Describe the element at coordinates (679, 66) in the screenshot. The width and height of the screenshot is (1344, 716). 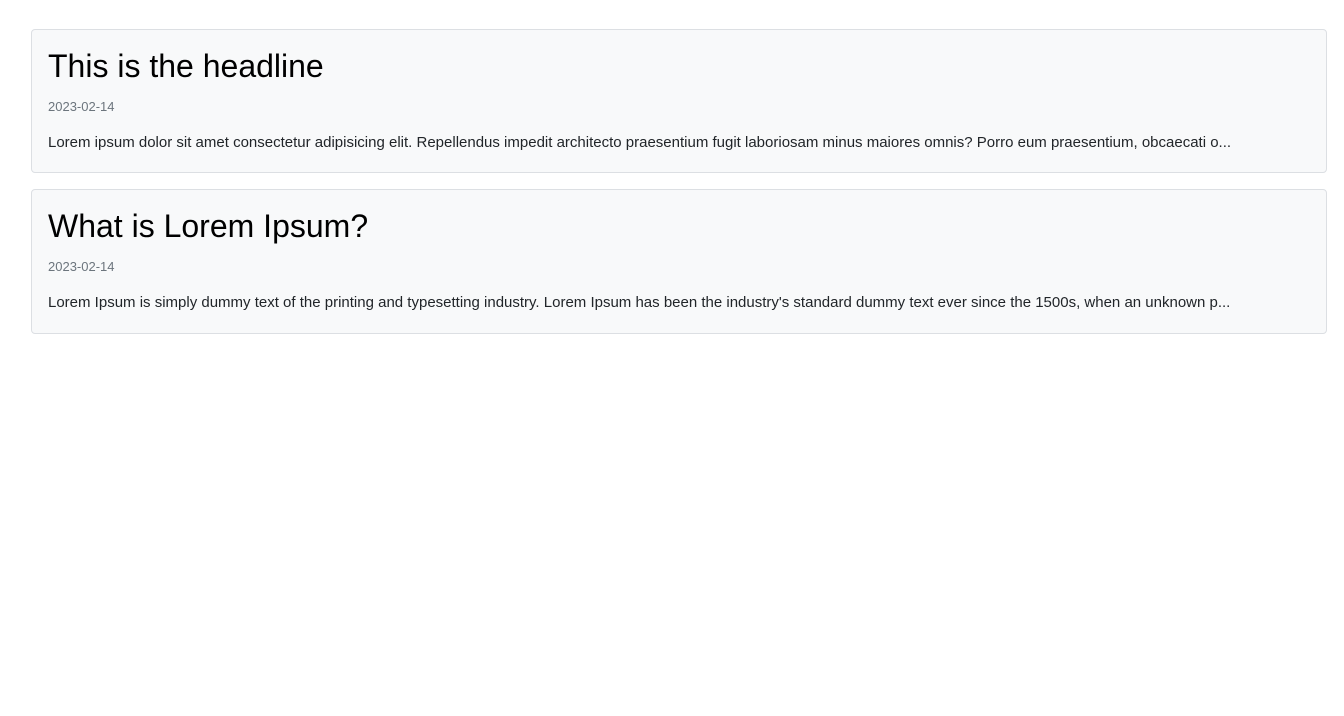
I see `post-title: This is the headline` at that location.